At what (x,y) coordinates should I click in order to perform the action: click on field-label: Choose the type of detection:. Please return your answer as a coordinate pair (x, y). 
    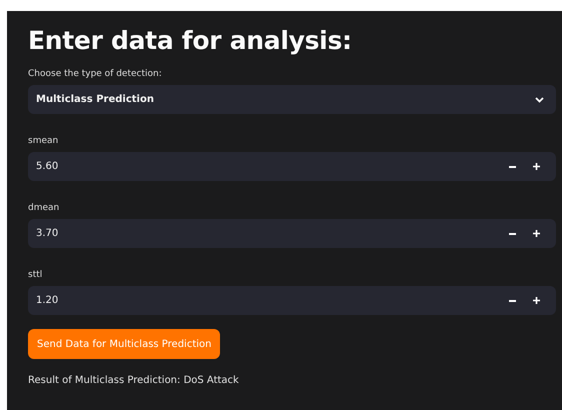
    Looking at the image, I should click on (95, 74).